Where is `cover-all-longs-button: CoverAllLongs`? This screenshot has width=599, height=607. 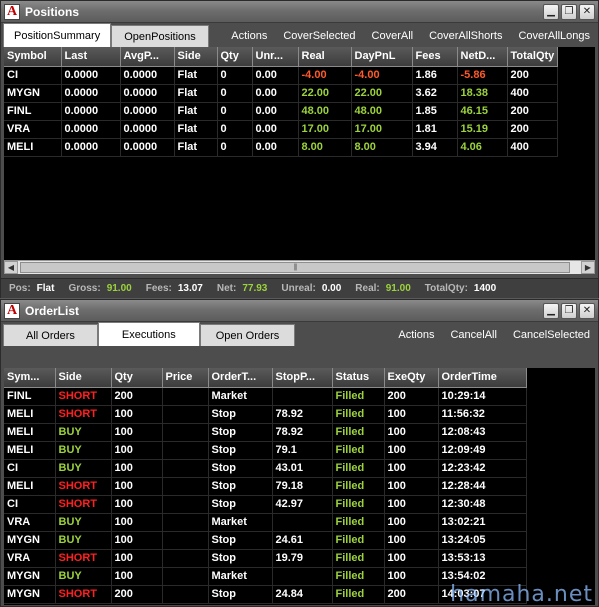
cover-all-longs-button: CoverAllLongs is located at coordinates (554, 36).